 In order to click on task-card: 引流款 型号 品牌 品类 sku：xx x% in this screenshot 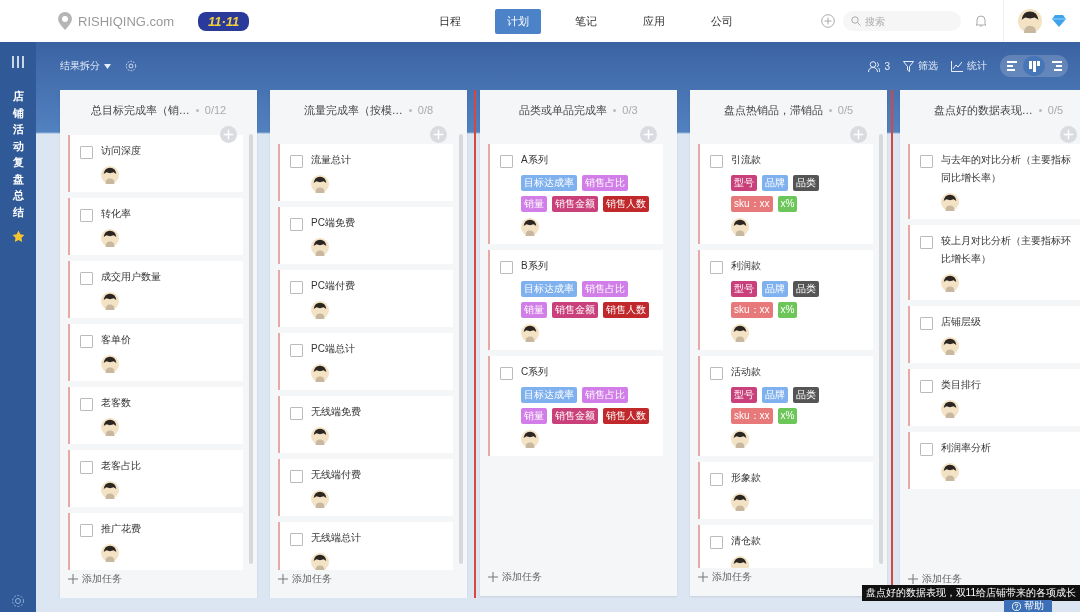, I will do `click(785, 194)`.